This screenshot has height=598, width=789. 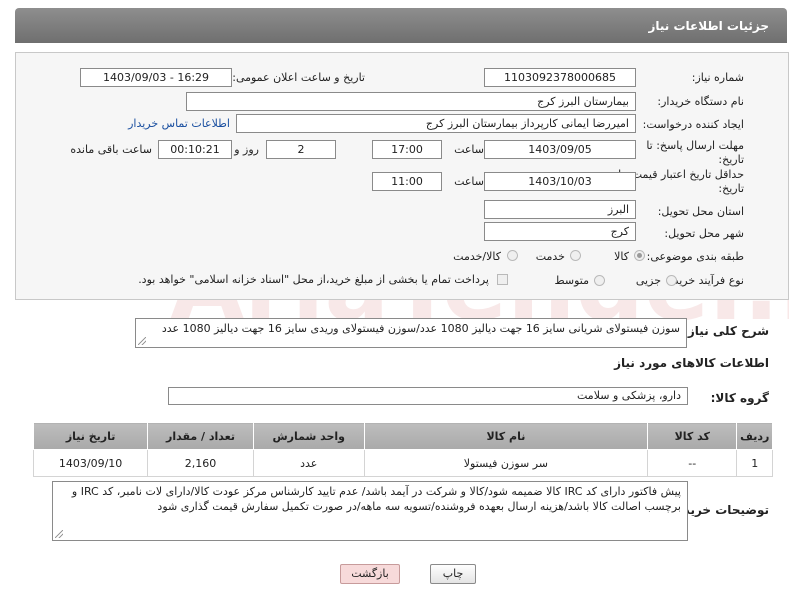 I want to click on validity-time-label: ساعت, so click(x=469, y=181).